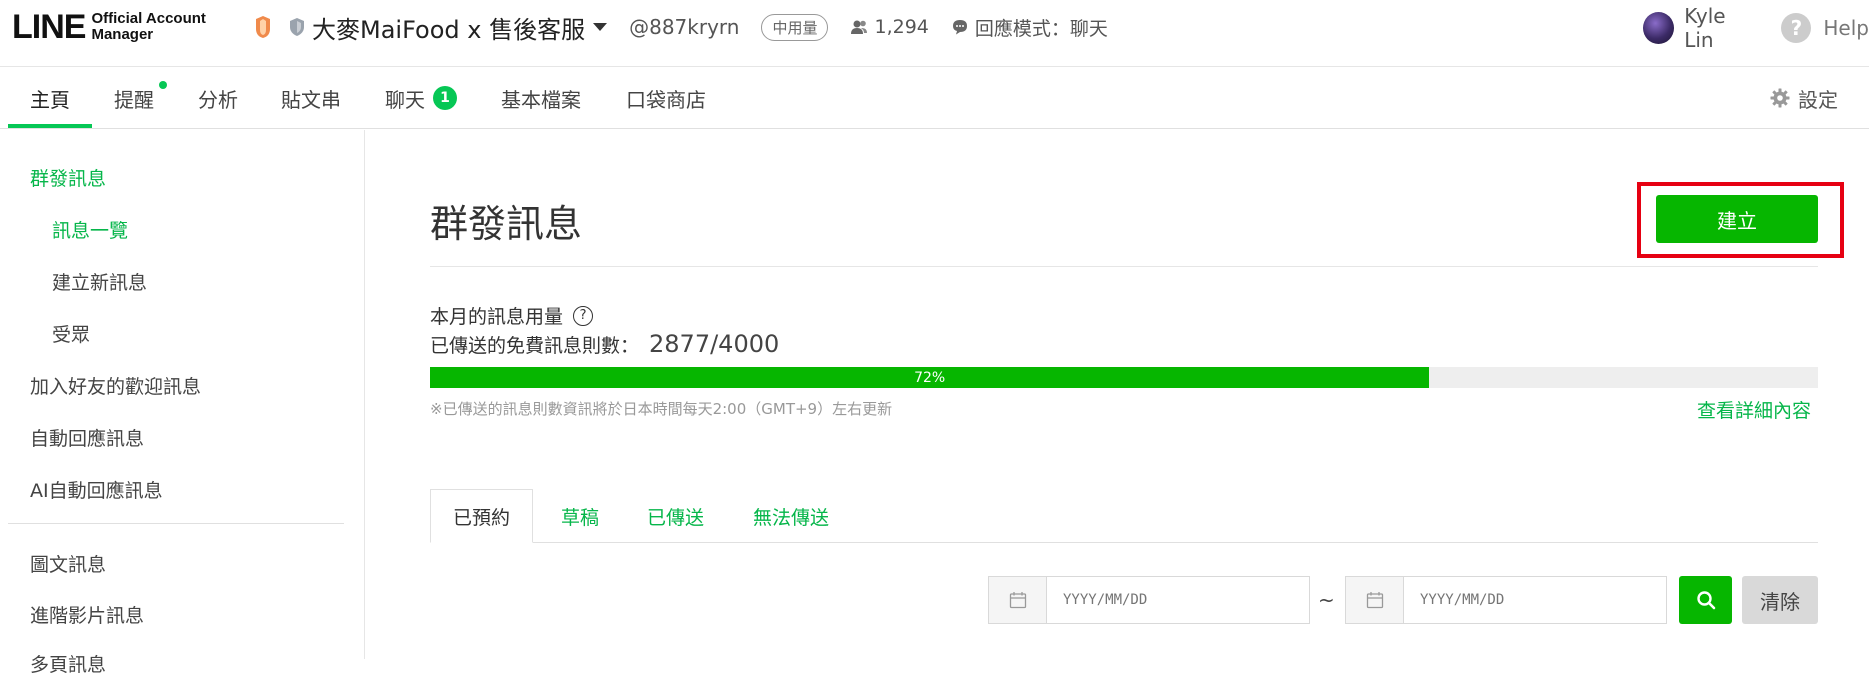  Describe the element at coordinates (122, 34) in the screenshot. I see `logo-subtitle-line-2: Manager` at that location.